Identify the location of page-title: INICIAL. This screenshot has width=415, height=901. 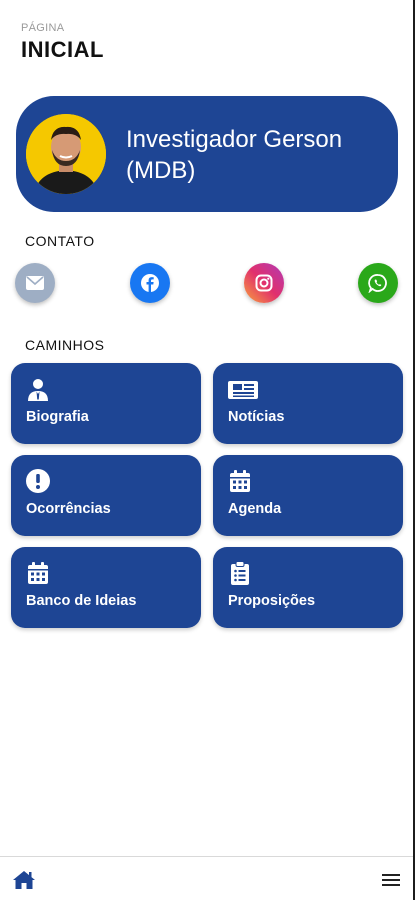
(62, 49).